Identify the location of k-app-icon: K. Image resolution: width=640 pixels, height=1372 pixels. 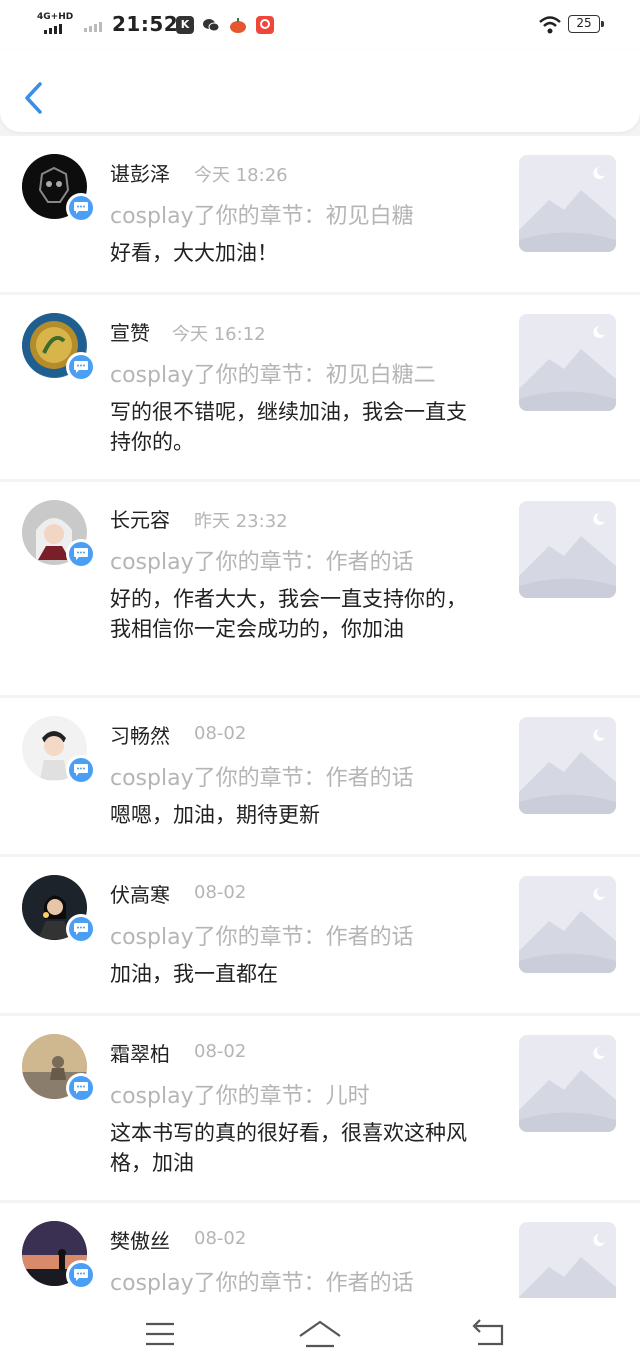
(185, 25).